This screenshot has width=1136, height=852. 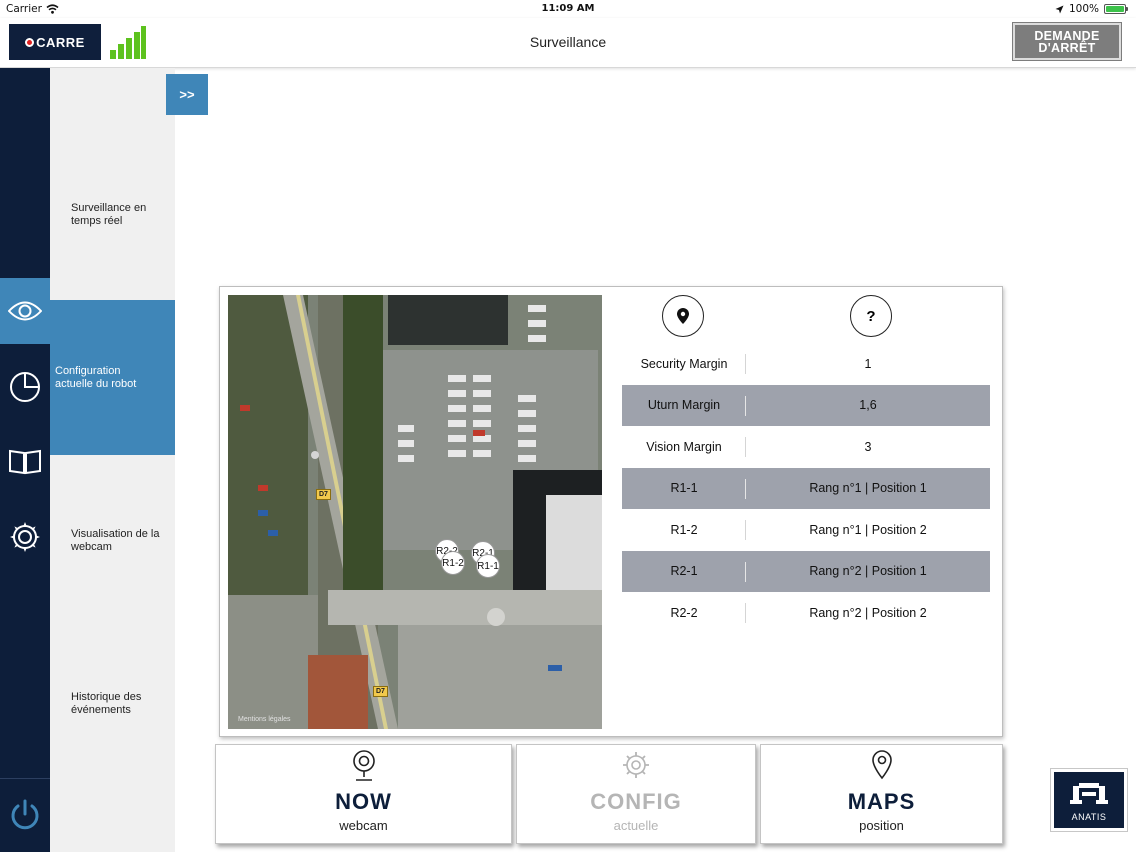 I want to click on row-name: Vision Margin, so click(x=684, y=446).